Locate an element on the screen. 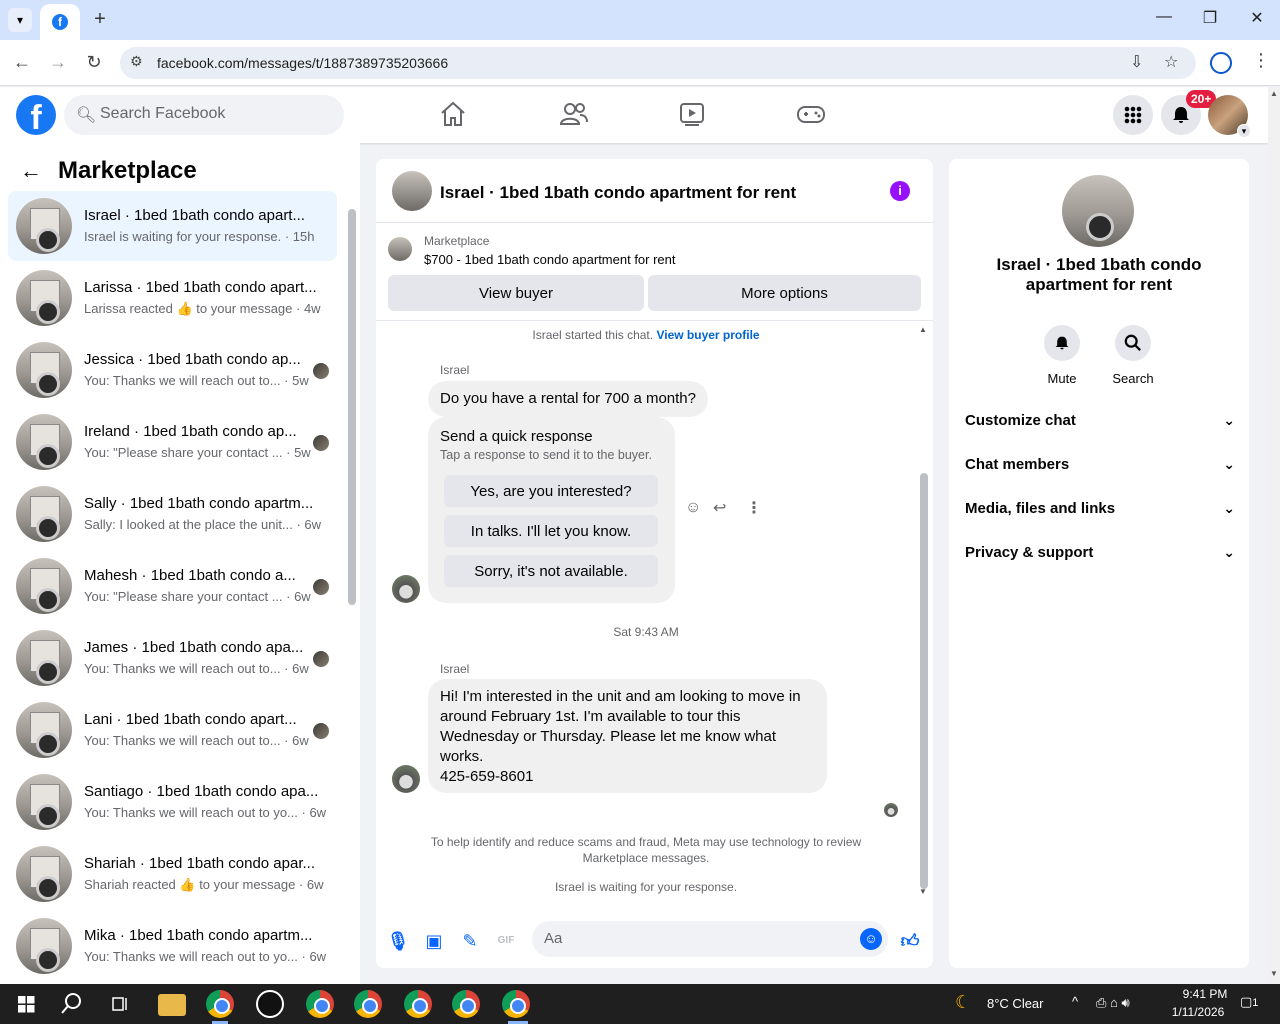  gif-icon: GIF is located at coordinates (506, 941).